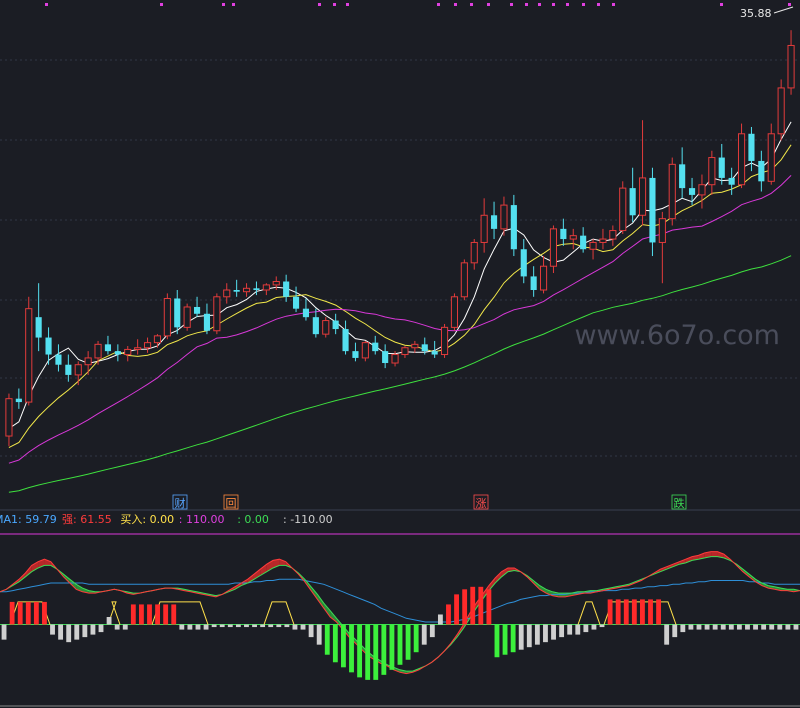  Describe the element at coordinates (202, 519) in the screenshot. I see `readout-item: : 110.00` at that location.